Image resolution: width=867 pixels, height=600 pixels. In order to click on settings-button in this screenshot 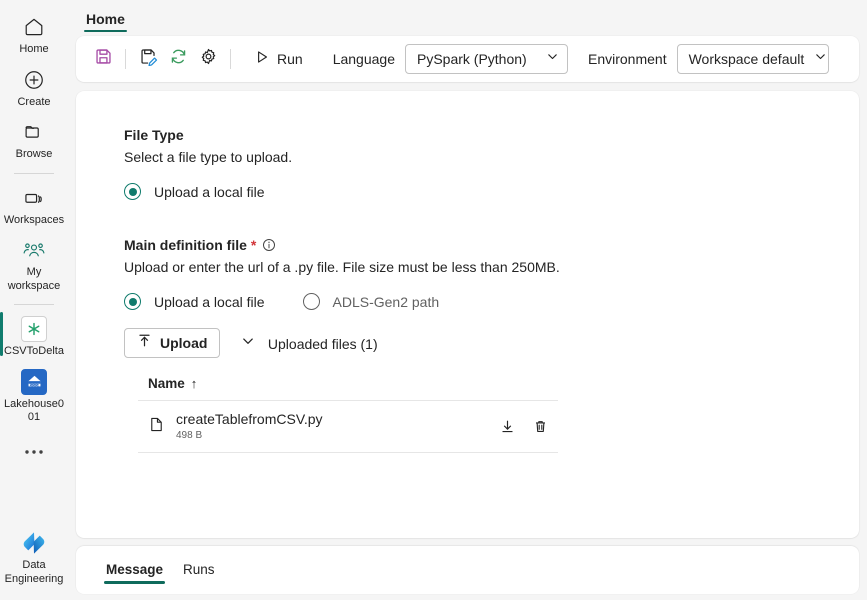, I will do `click(208, 59)`.